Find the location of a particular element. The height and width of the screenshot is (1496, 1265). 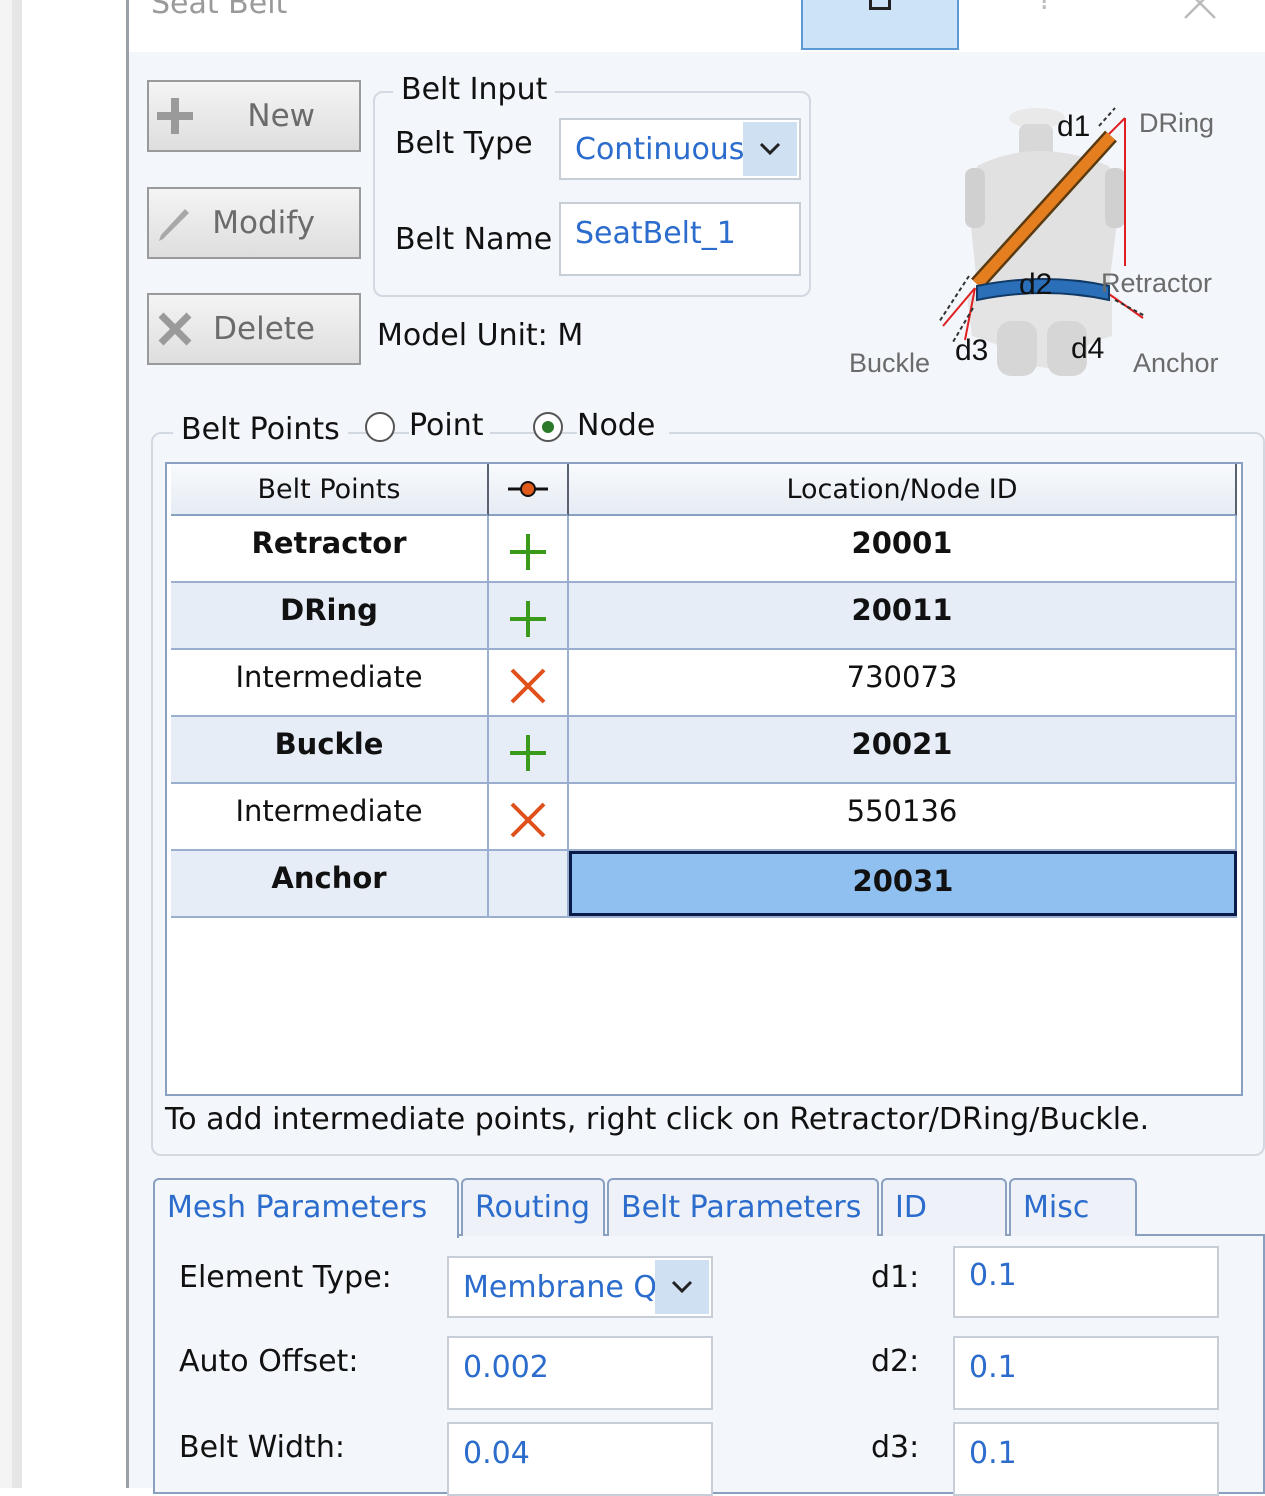

table-row: Retractor 20001 is located at coordinates (704, 549).